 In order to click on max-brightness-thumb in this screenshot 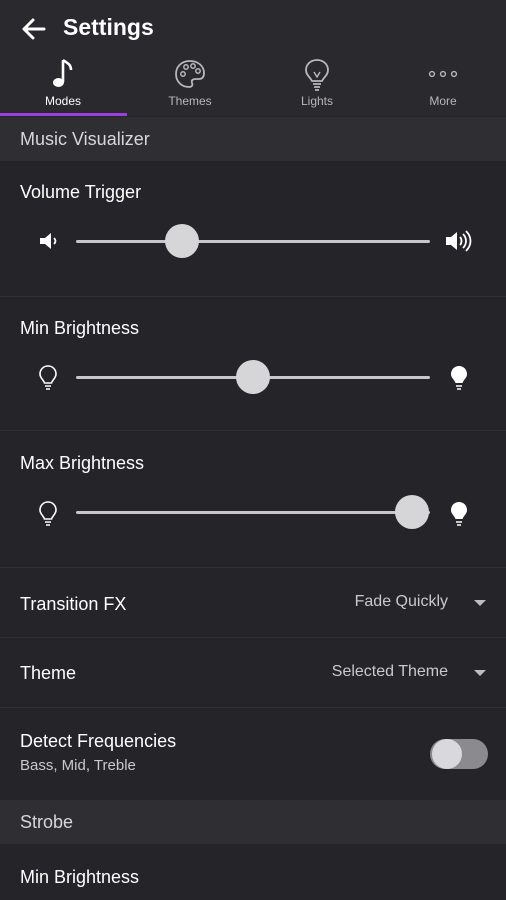, I will do `click(412, 512)`.